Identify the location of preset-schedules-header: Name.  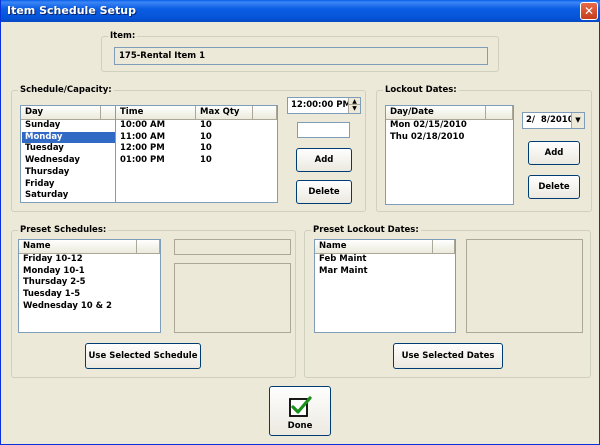
(89, 247).